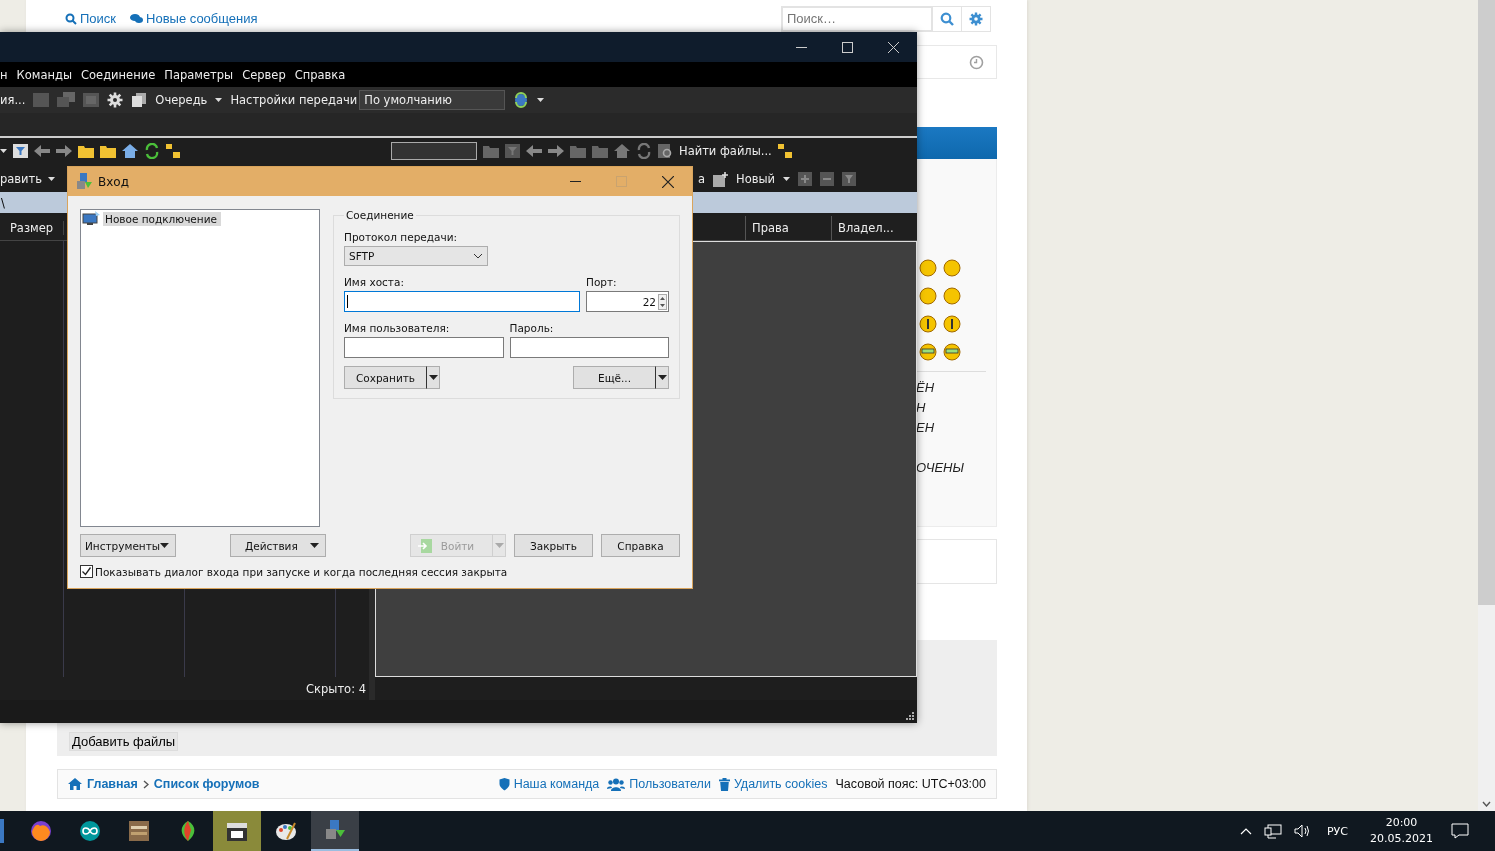 The width and height of the screenshot is (1495, 851). Describe the element at coordinates (124, 741) in the screenshot. I see `attach-files-button: Добавить файлы` at that location.